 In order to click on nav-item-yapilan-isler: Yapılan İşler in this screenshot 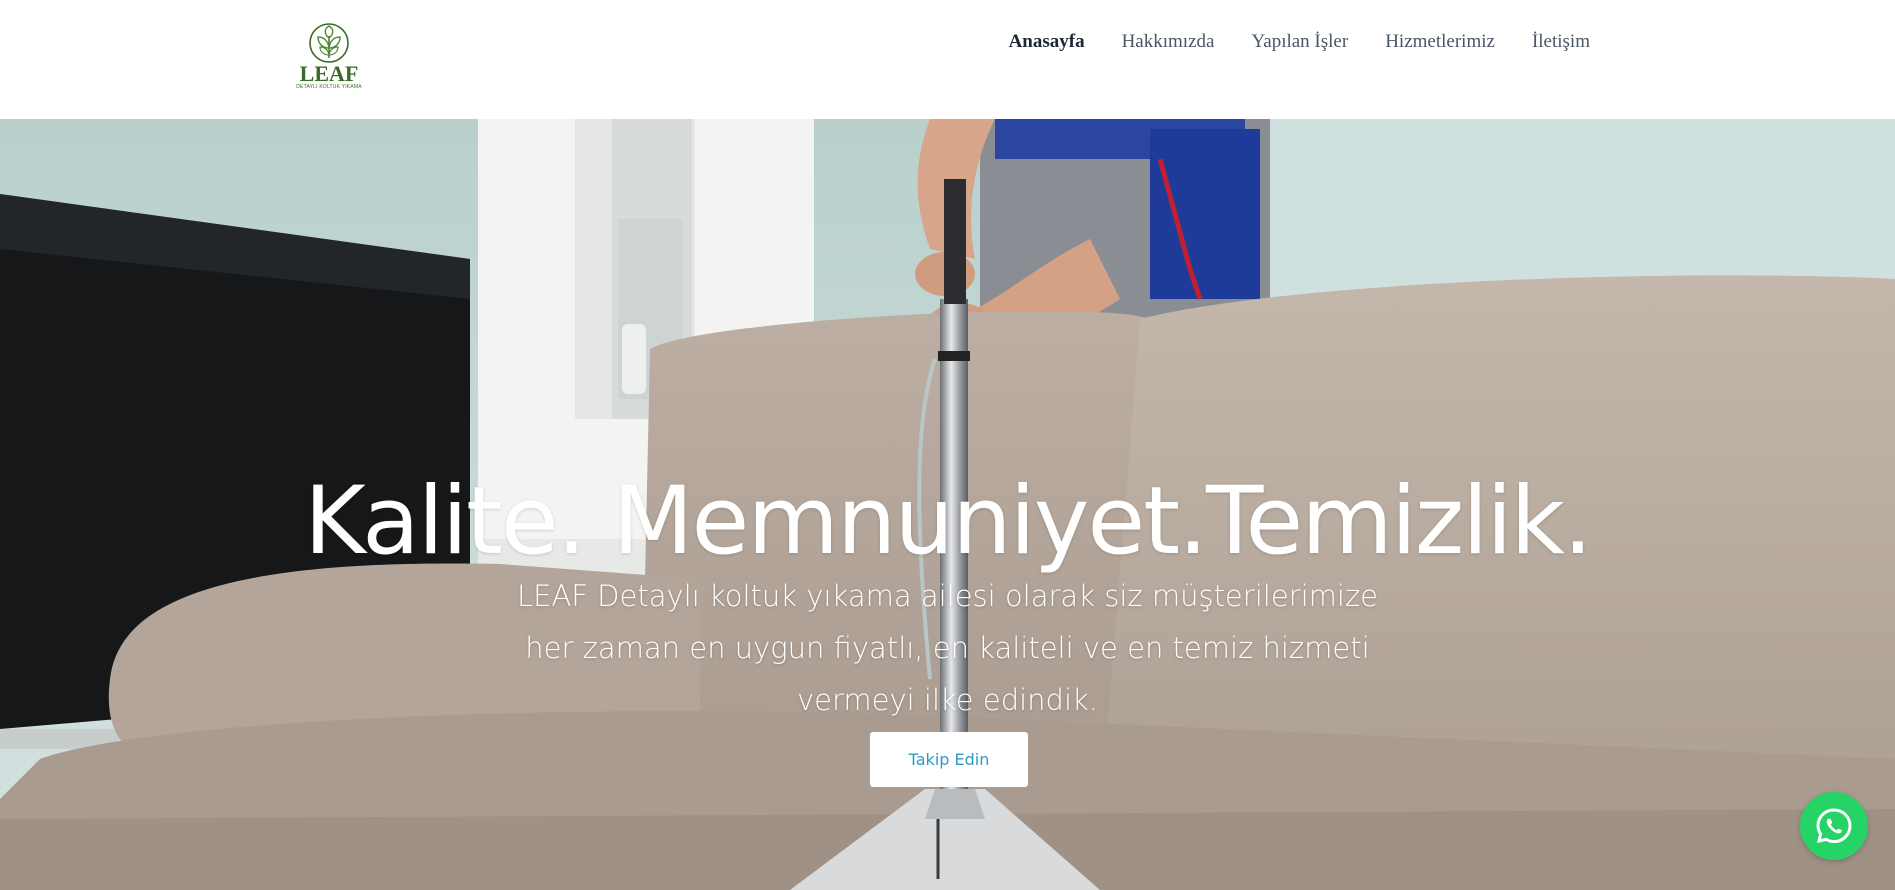, I will do `click(1299, 42)`.